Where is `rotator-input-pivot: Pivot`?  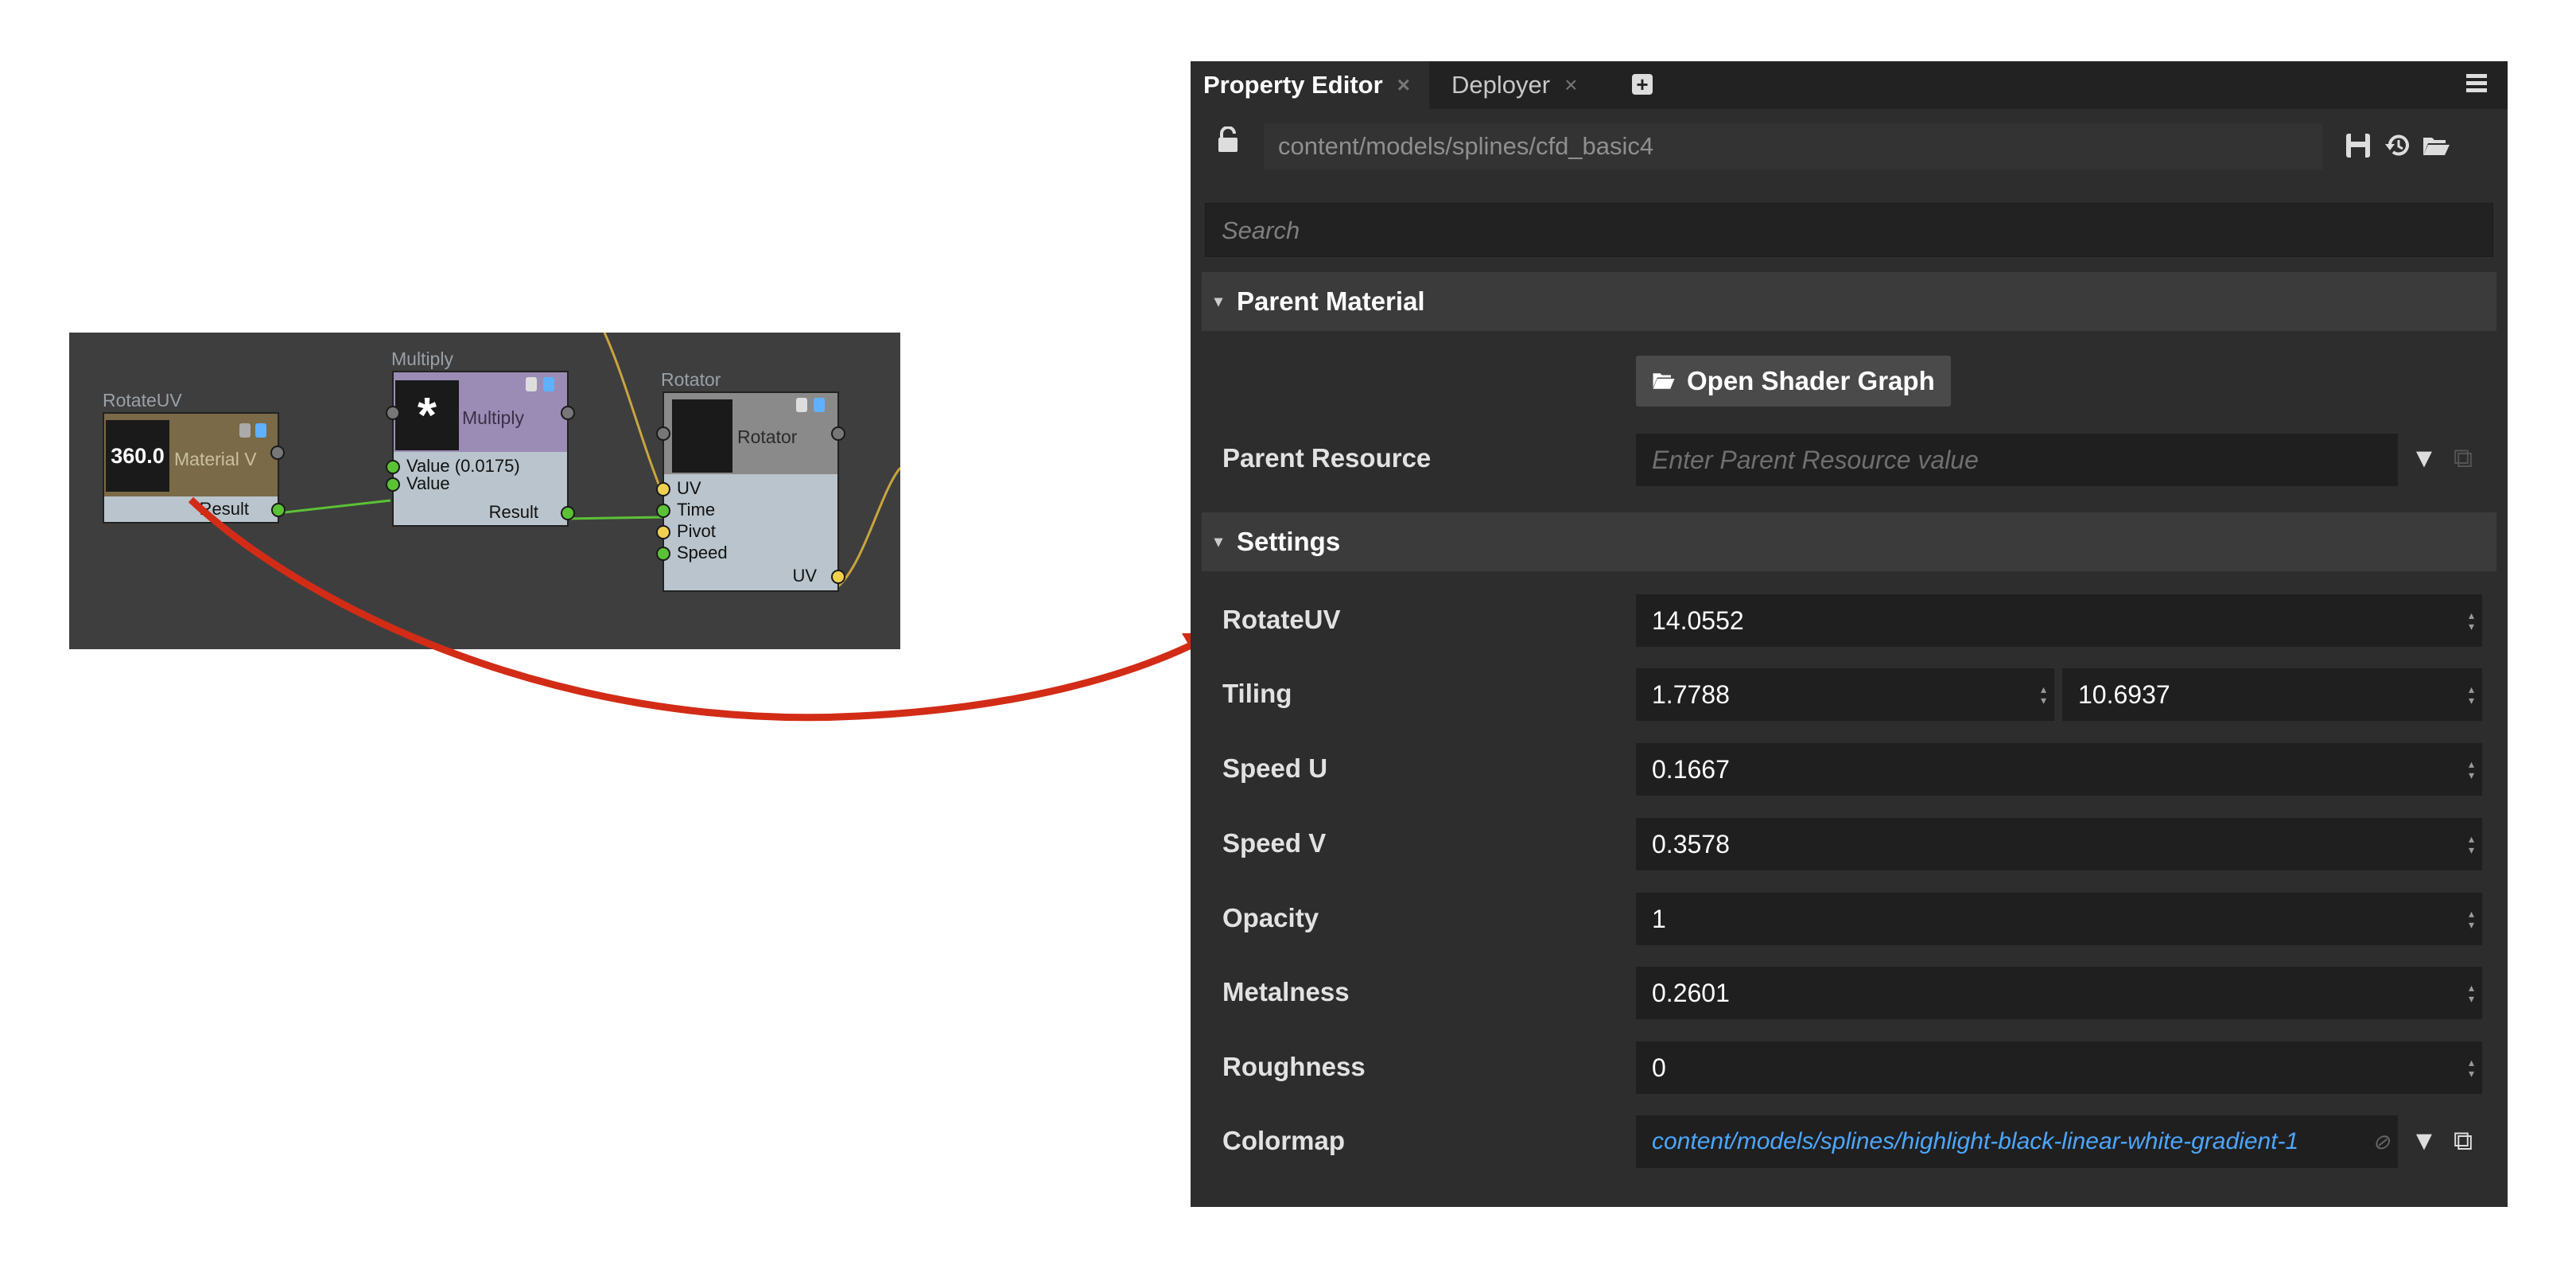
rotator-input-pivot: Pivot is located at coordinates (696, 531).